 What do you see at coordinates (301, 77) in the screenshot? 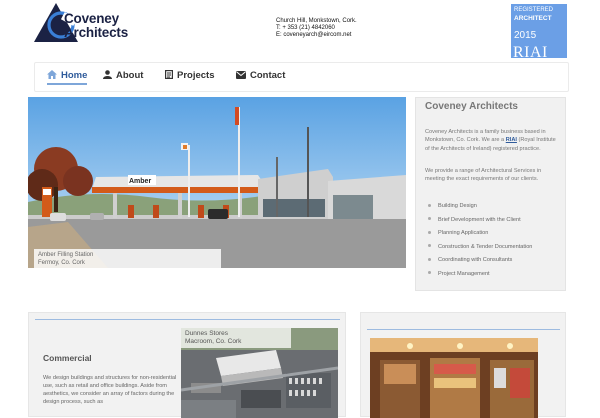
I see `main-nav: Home About Projects Contact` at bounding box center [301, 77].